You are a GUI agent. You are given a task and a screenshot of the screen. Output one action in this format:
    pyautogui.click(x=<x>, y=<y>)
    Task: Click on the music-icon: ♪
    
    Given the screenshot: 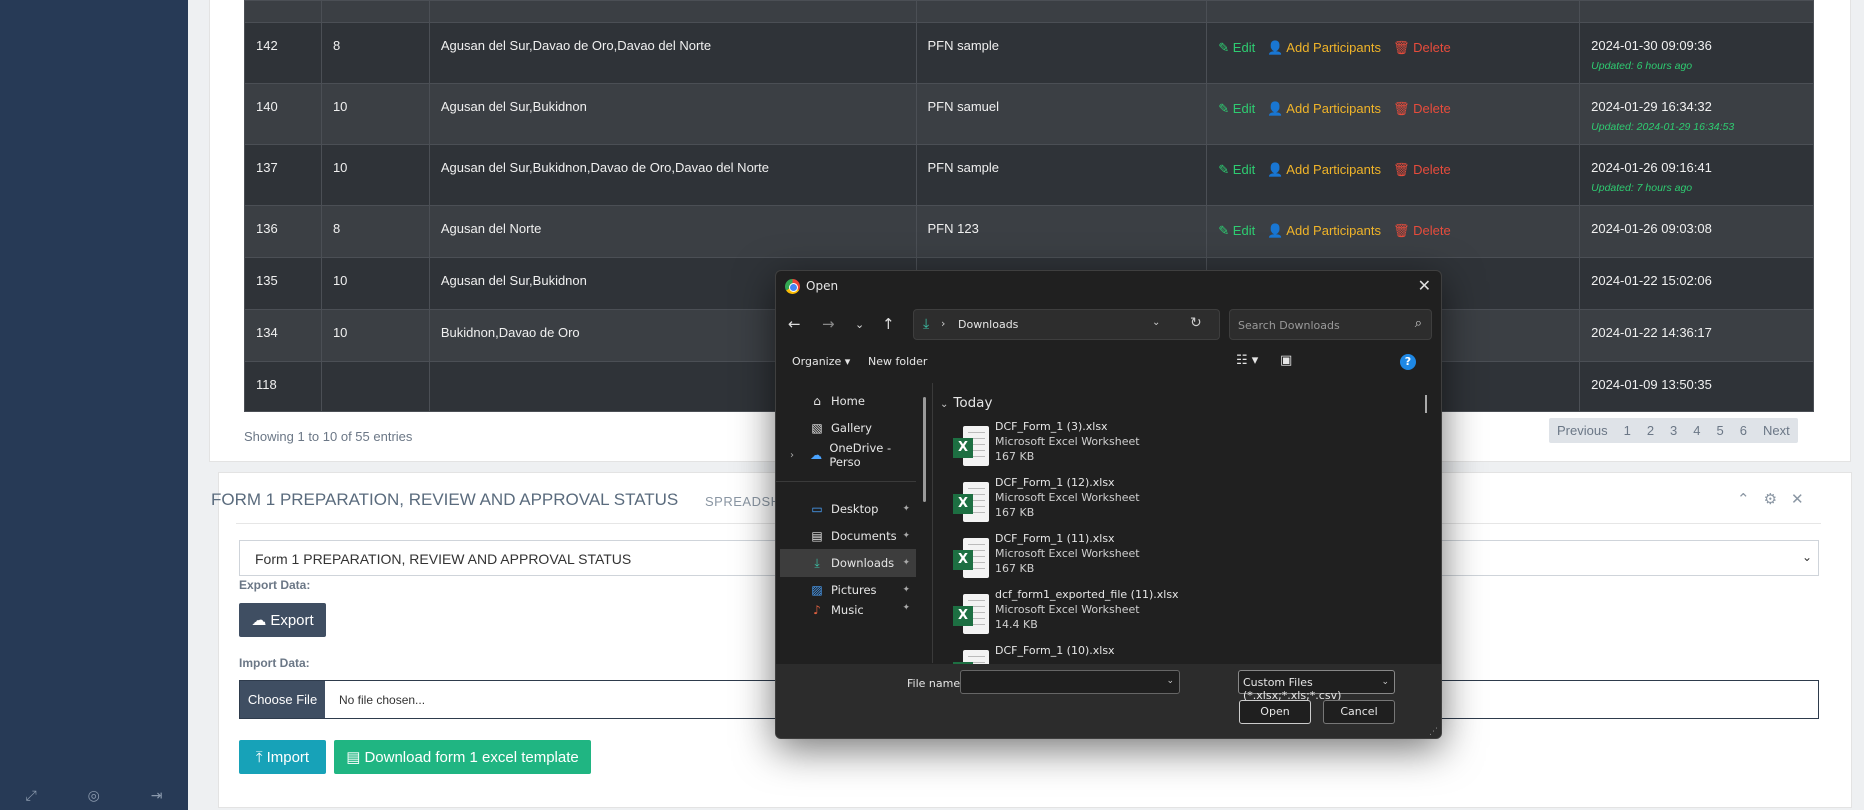 What is the action you would take?
    pyautogui.click(x=817, y=610)
    